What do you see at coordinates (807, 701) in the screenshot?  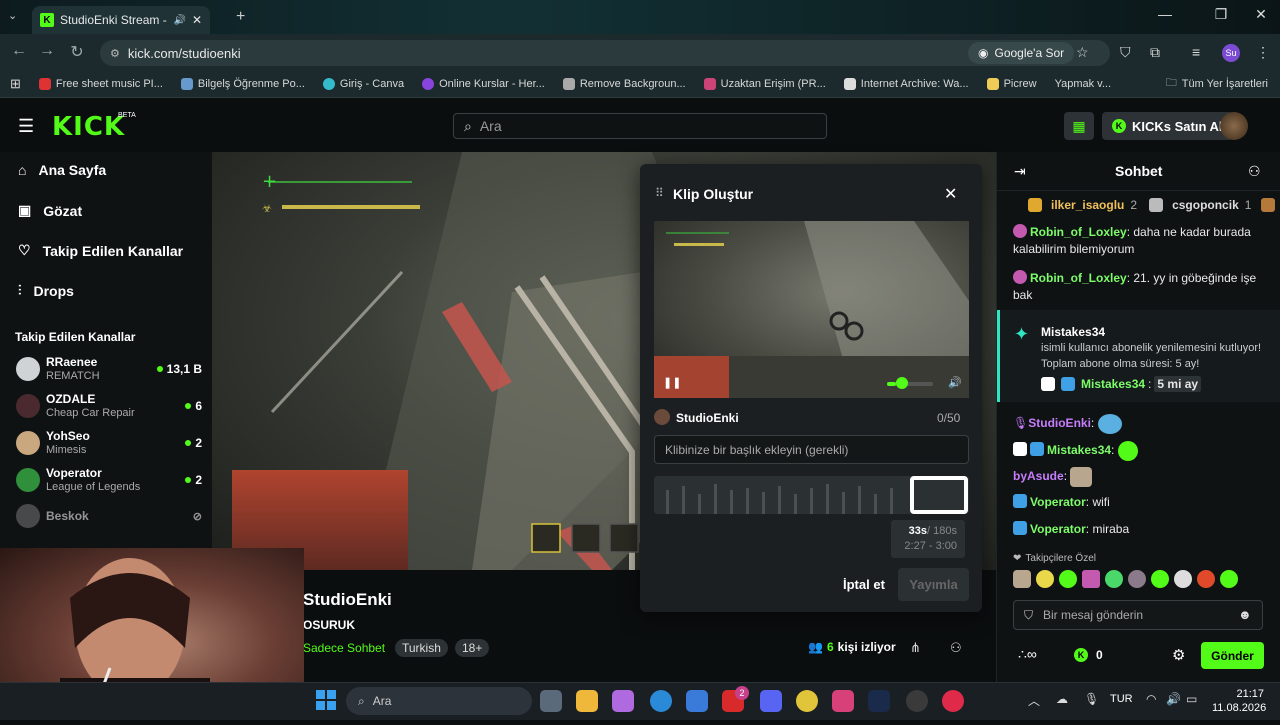 I see `chrome-icon` at bounding box center [807, 701].